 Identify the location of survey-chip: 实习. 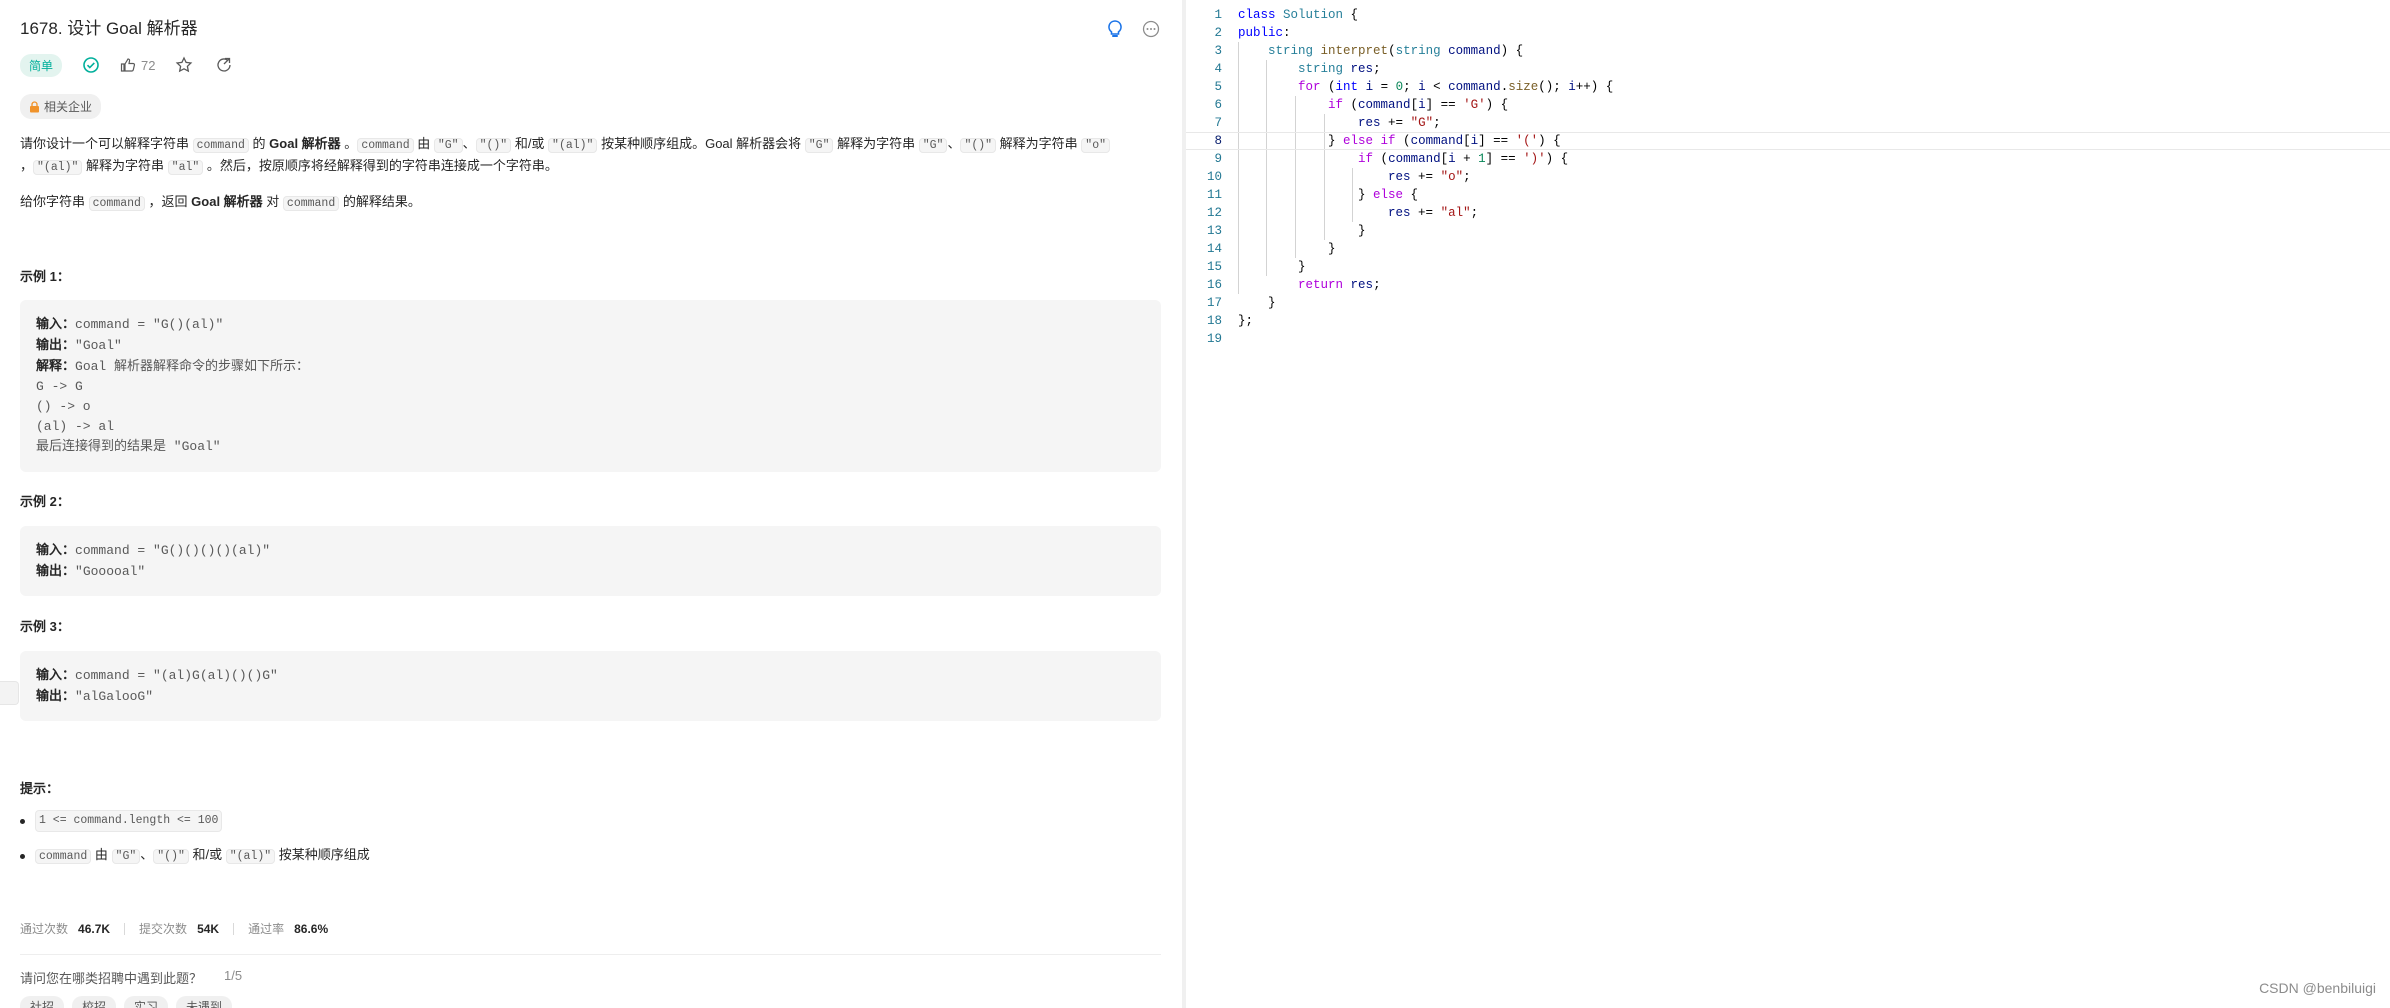
(146, 1002).